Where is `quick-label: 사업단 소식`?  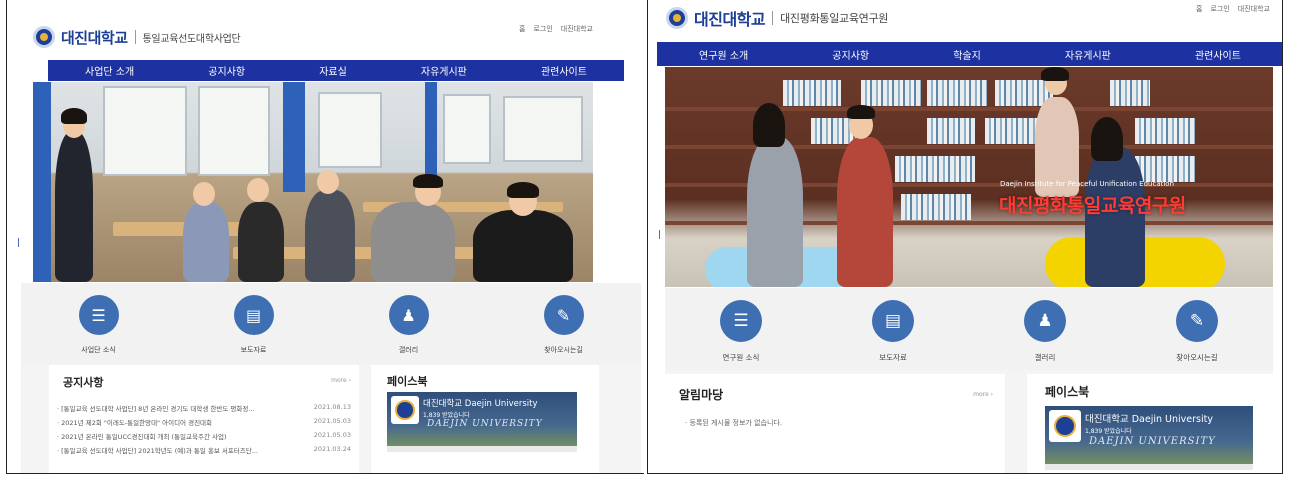
quick-label: 사업단 소식 is located at coordinates (98, 350).